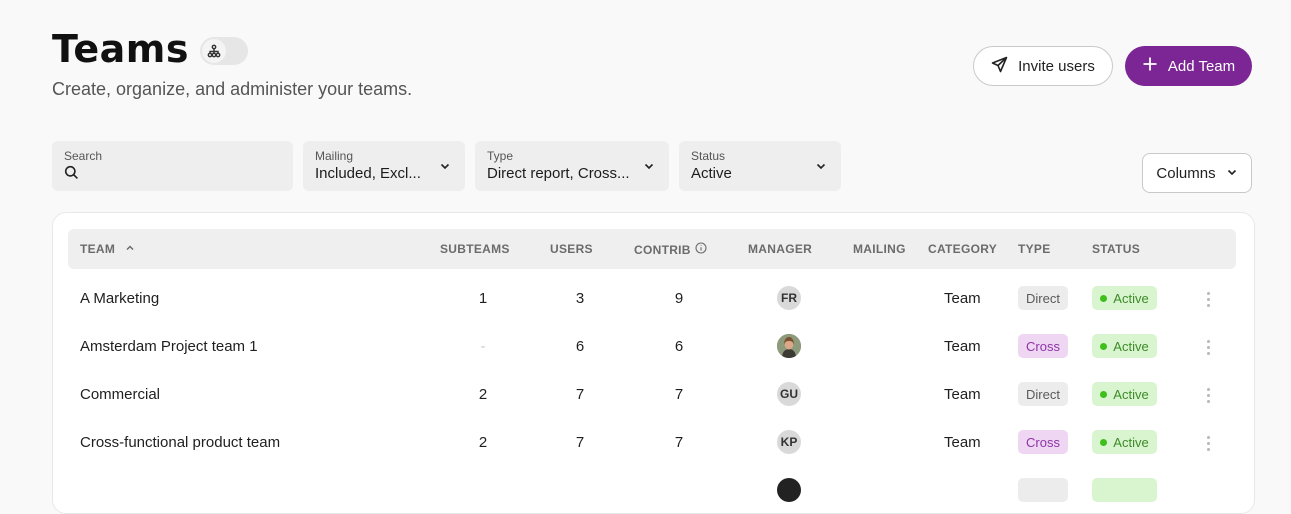 The height and width of the screenshot is (514, 1291). I want to click on columns-button: Columns, so click(1197, 173).